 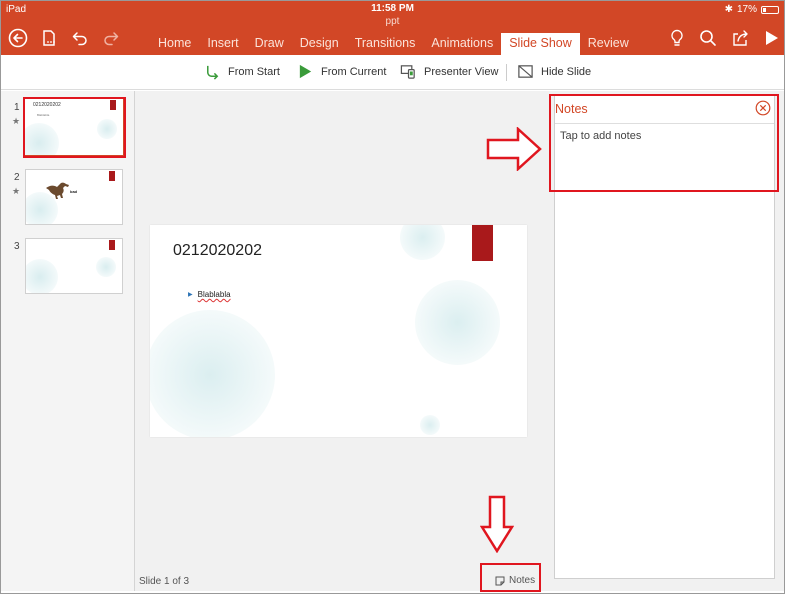 I want to click on lightbulb-icon, so click(x=677, y=38).